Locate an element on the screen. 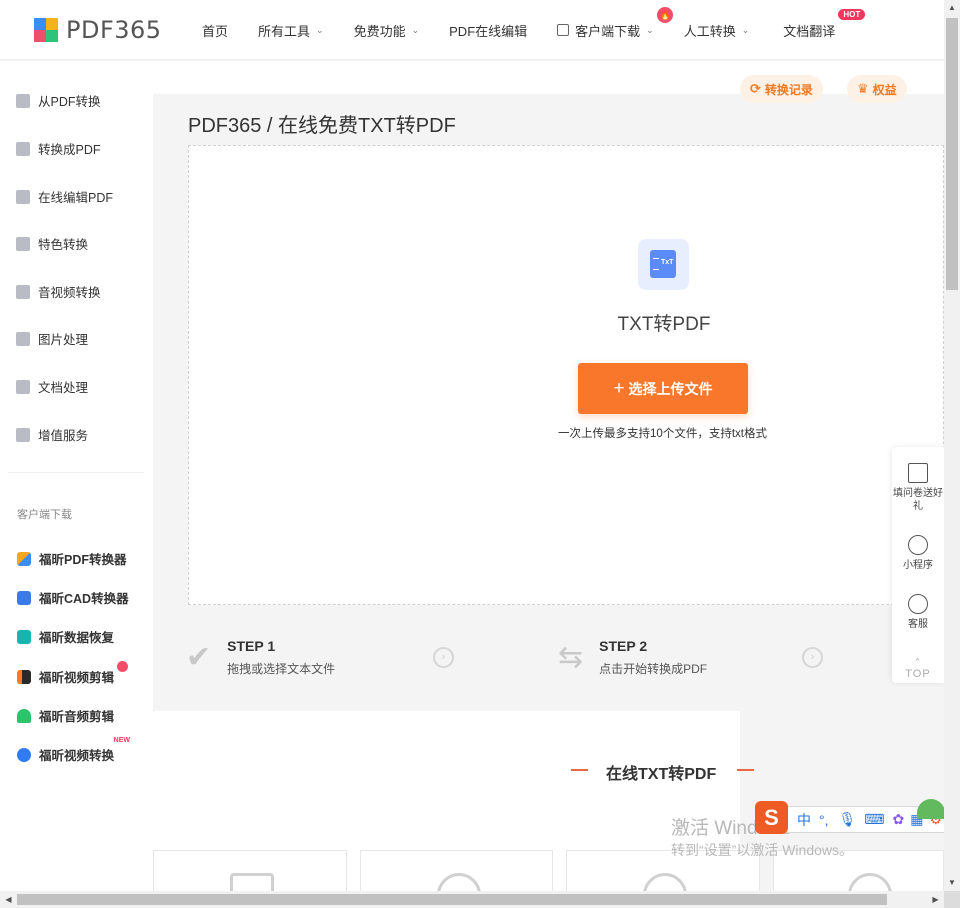  client-video-converter: 福昕视频转换 NEW is located at coordinates (73, 750).